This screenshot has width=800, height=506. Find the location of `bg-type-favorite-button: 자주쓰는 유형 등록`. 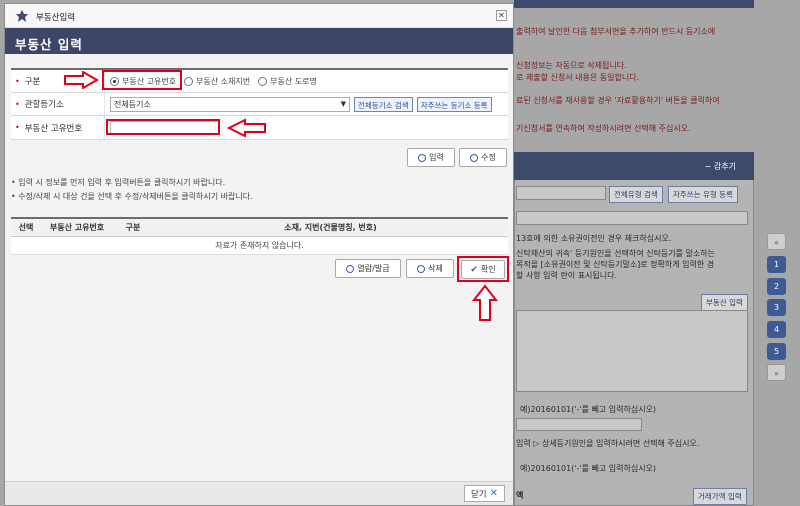

bg-type-favorite-button: 자주쓰는 유형 등록 is located at coordinates (703, 194).